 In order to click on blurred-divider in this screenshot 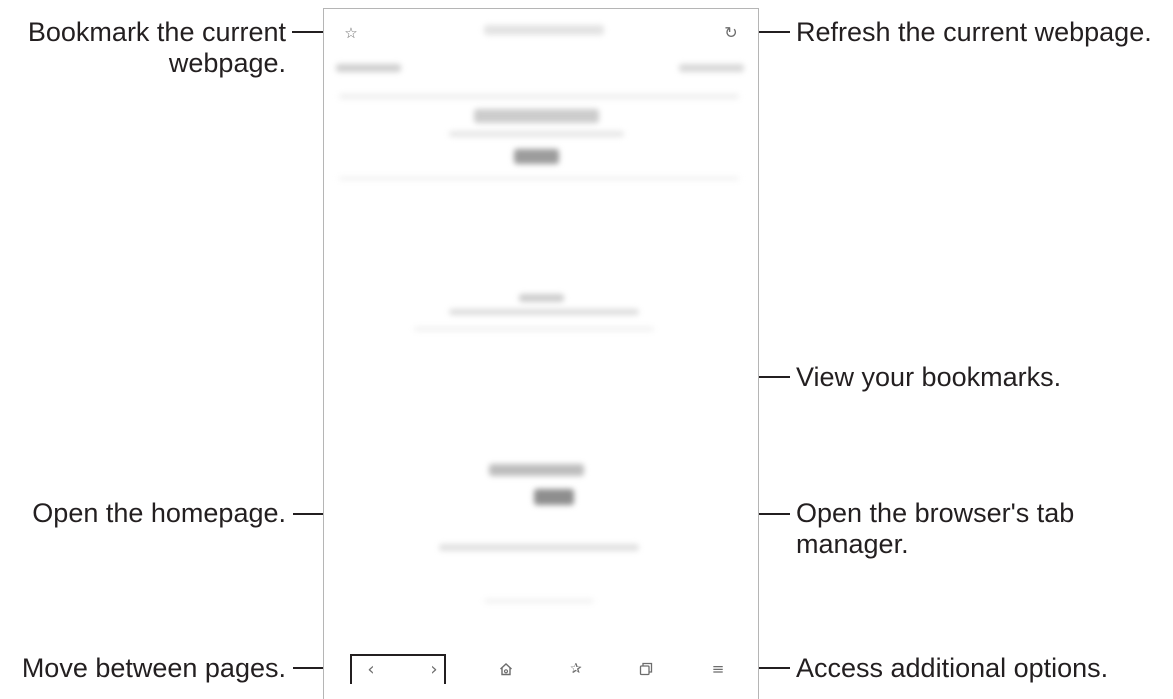, I will do `click(539, 178)`.